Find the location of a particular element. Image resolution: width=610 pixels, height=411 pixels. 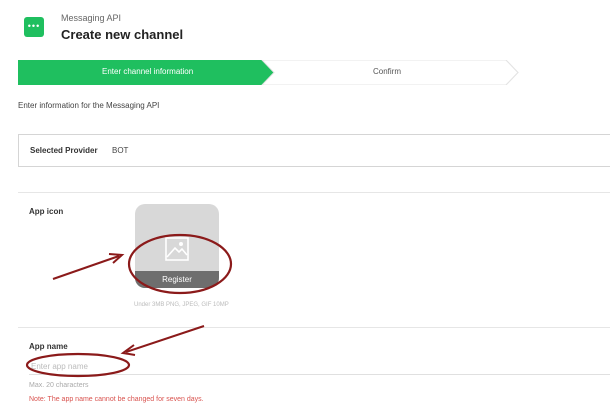

app-name-label: App name is located at coordinates (48, 346).